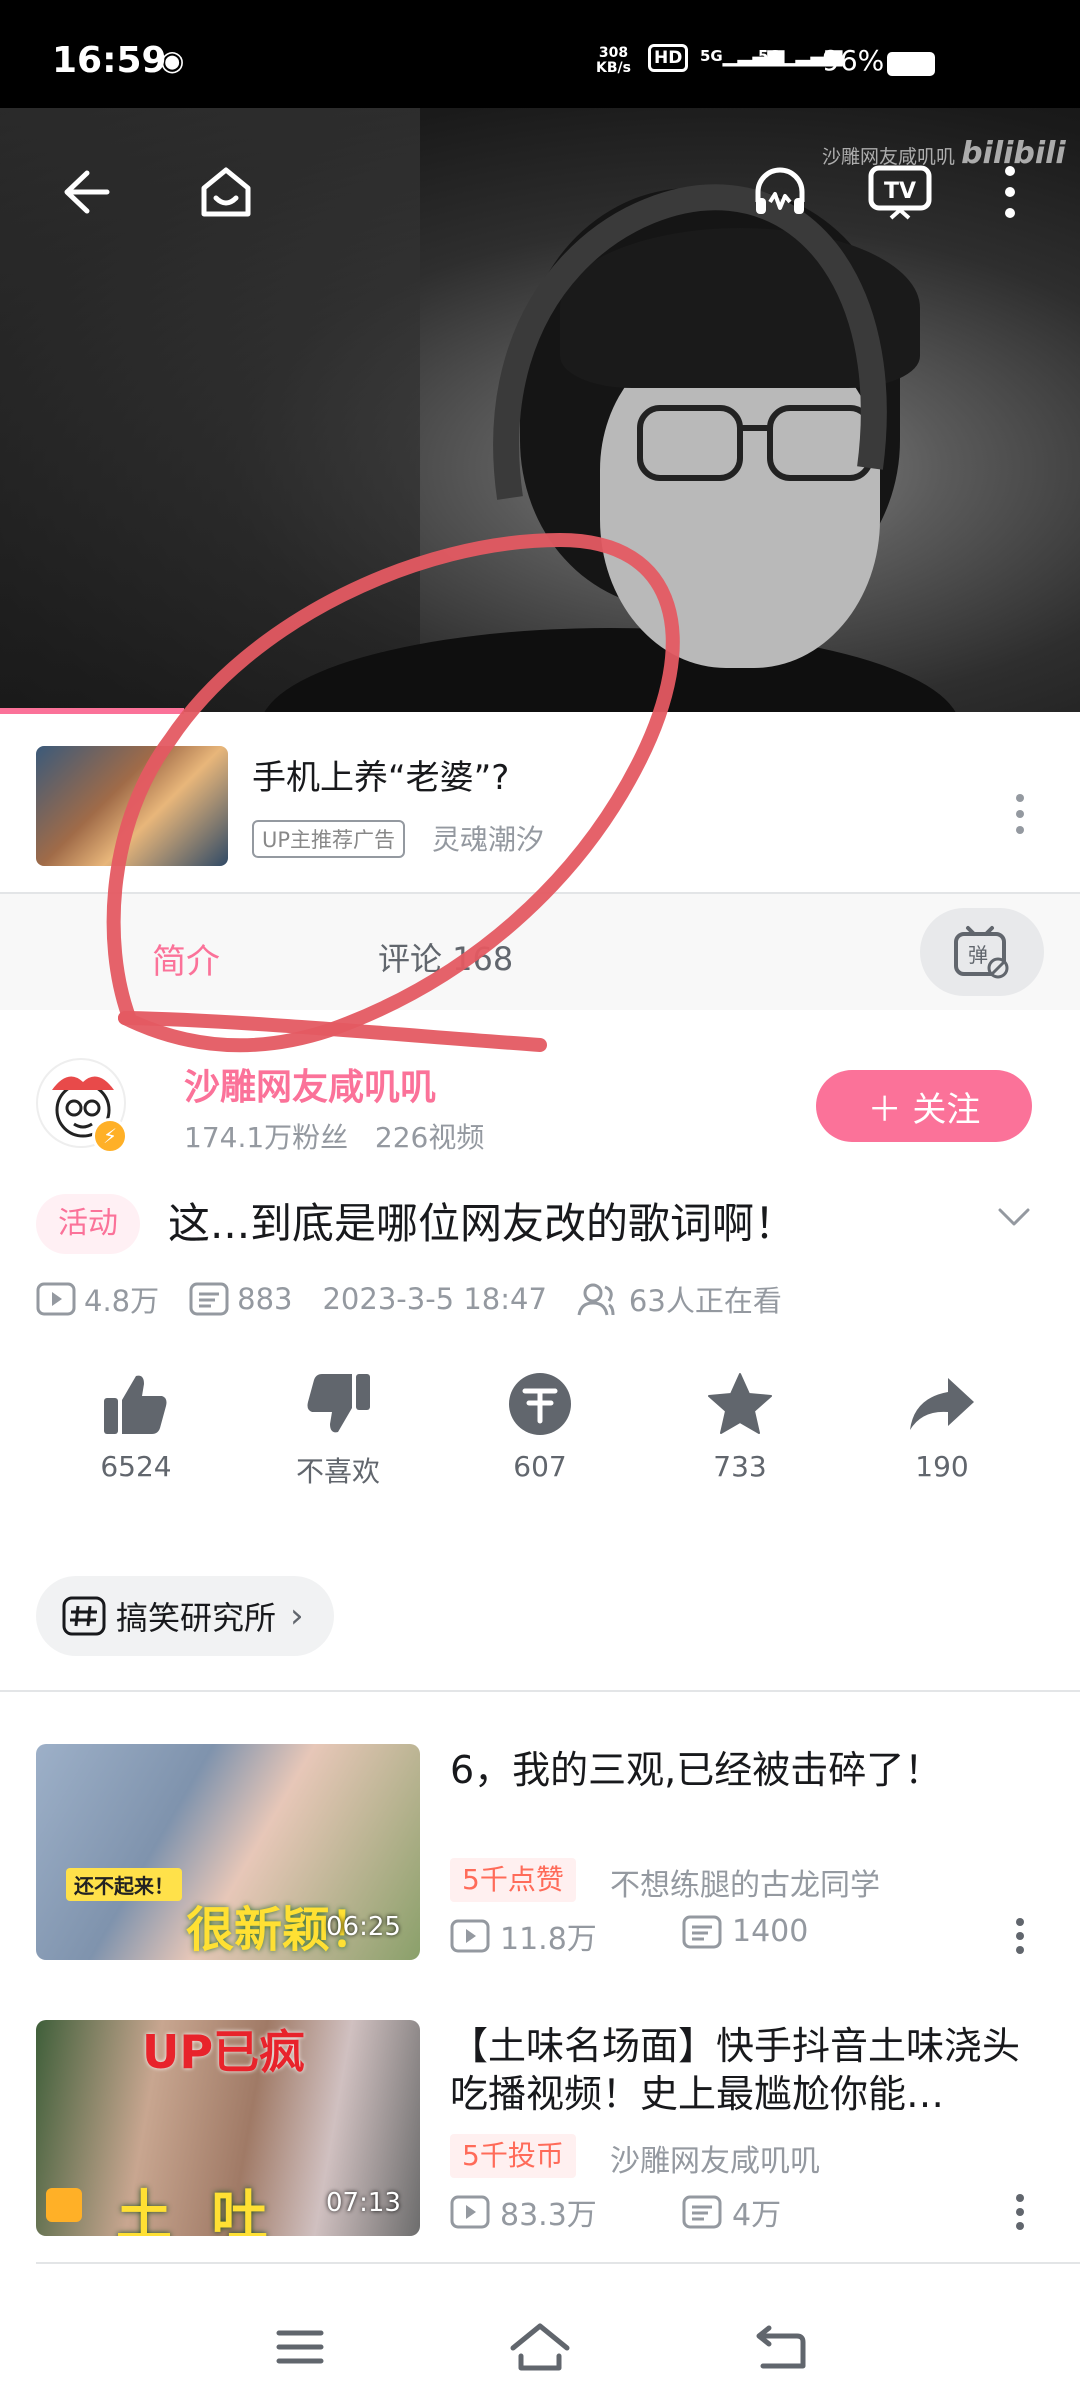 This screenshot has height=2408, width=1080. I want to click on uploader-stats: 174.1万粉丝 226视频, so click(334, 1136).